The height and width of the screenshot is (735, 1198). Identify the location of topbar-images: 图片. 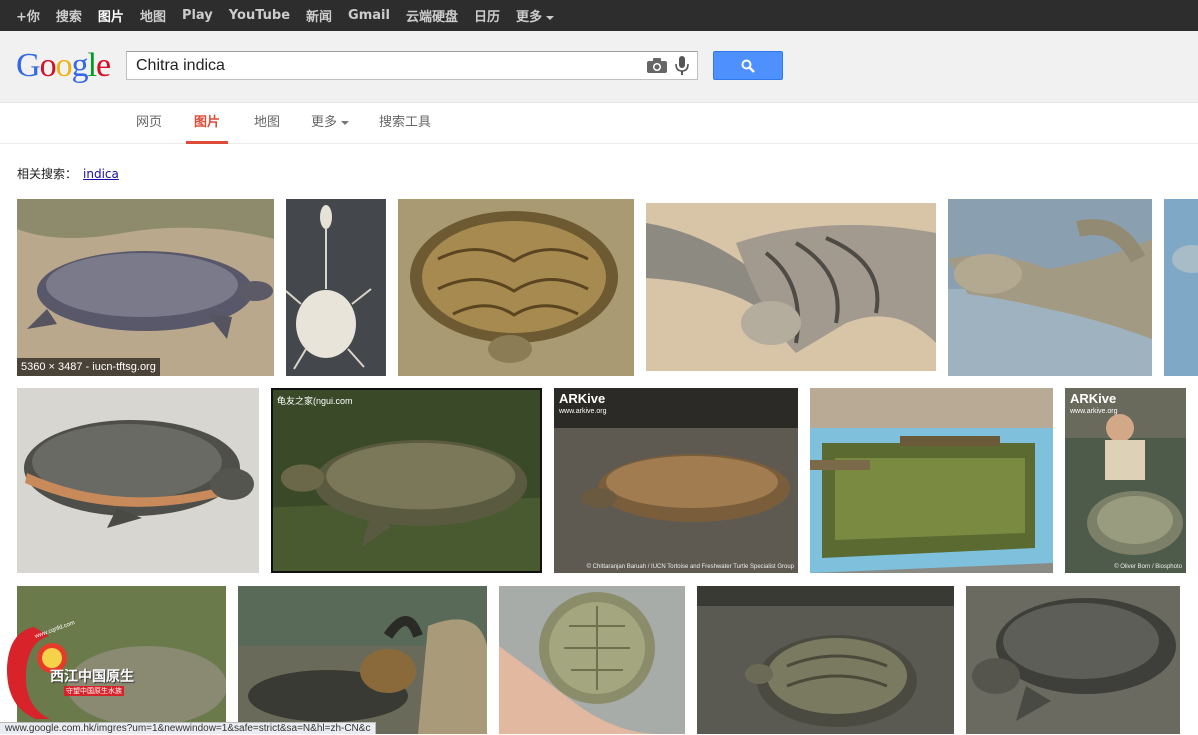
(111, 15).